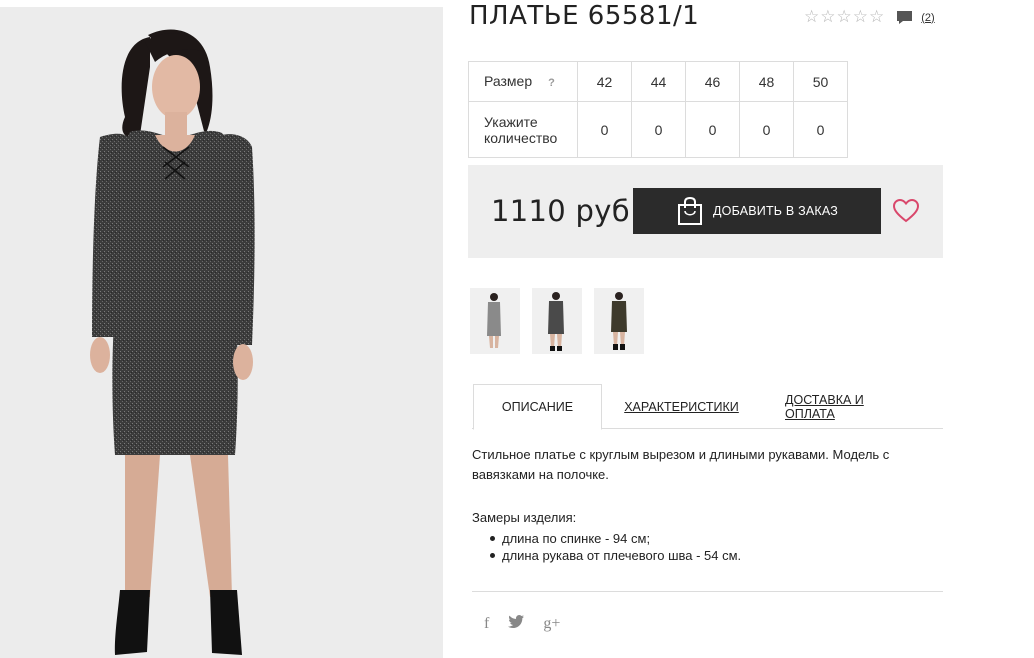 The width and height of the screenshot is (1034, 658). Describe the element at coordinates (707, 591) in the screenshot. I see `divider` at that location.